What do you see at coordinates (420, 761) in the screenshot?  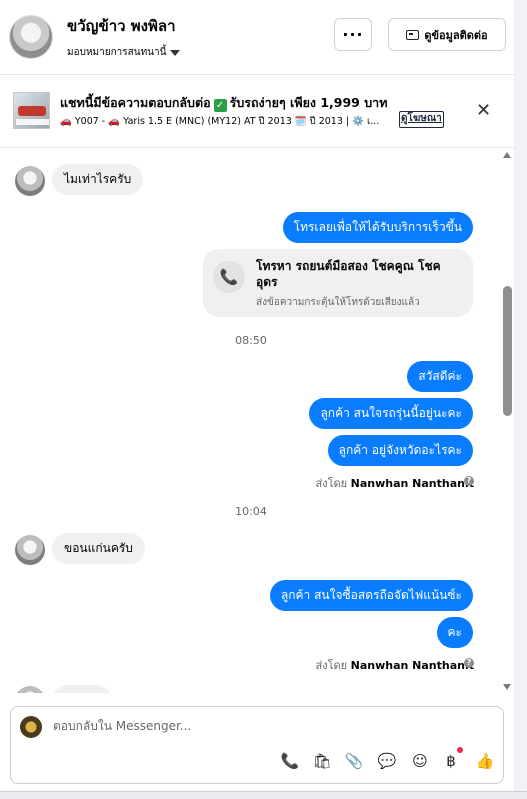 I see `emoji-icon: ☺` at bounding box center [420, 761].